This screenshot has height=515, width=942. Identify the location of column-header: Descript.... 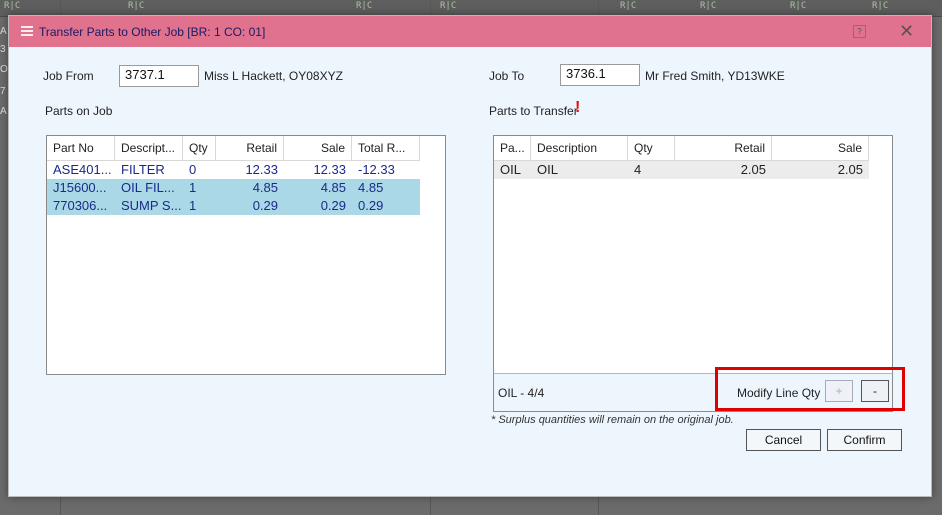
(149, 148).